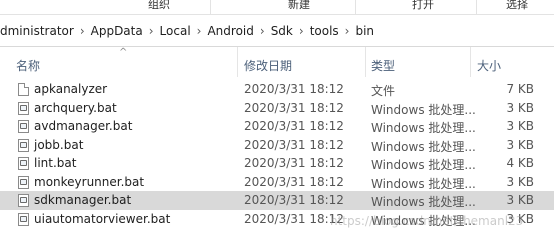 Image resolution: width=554 pixels, height=241 pixels. I want to click on file-name: apkanalyzer, so click(71, 89).